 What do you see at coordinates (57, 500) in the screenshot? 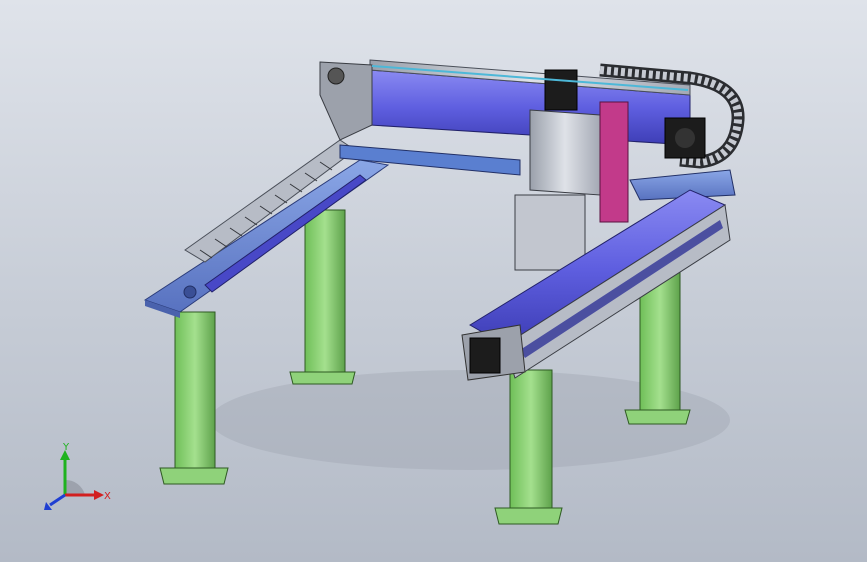
I see `z-axis-arrow-icon` at bounding box center [57, 500].